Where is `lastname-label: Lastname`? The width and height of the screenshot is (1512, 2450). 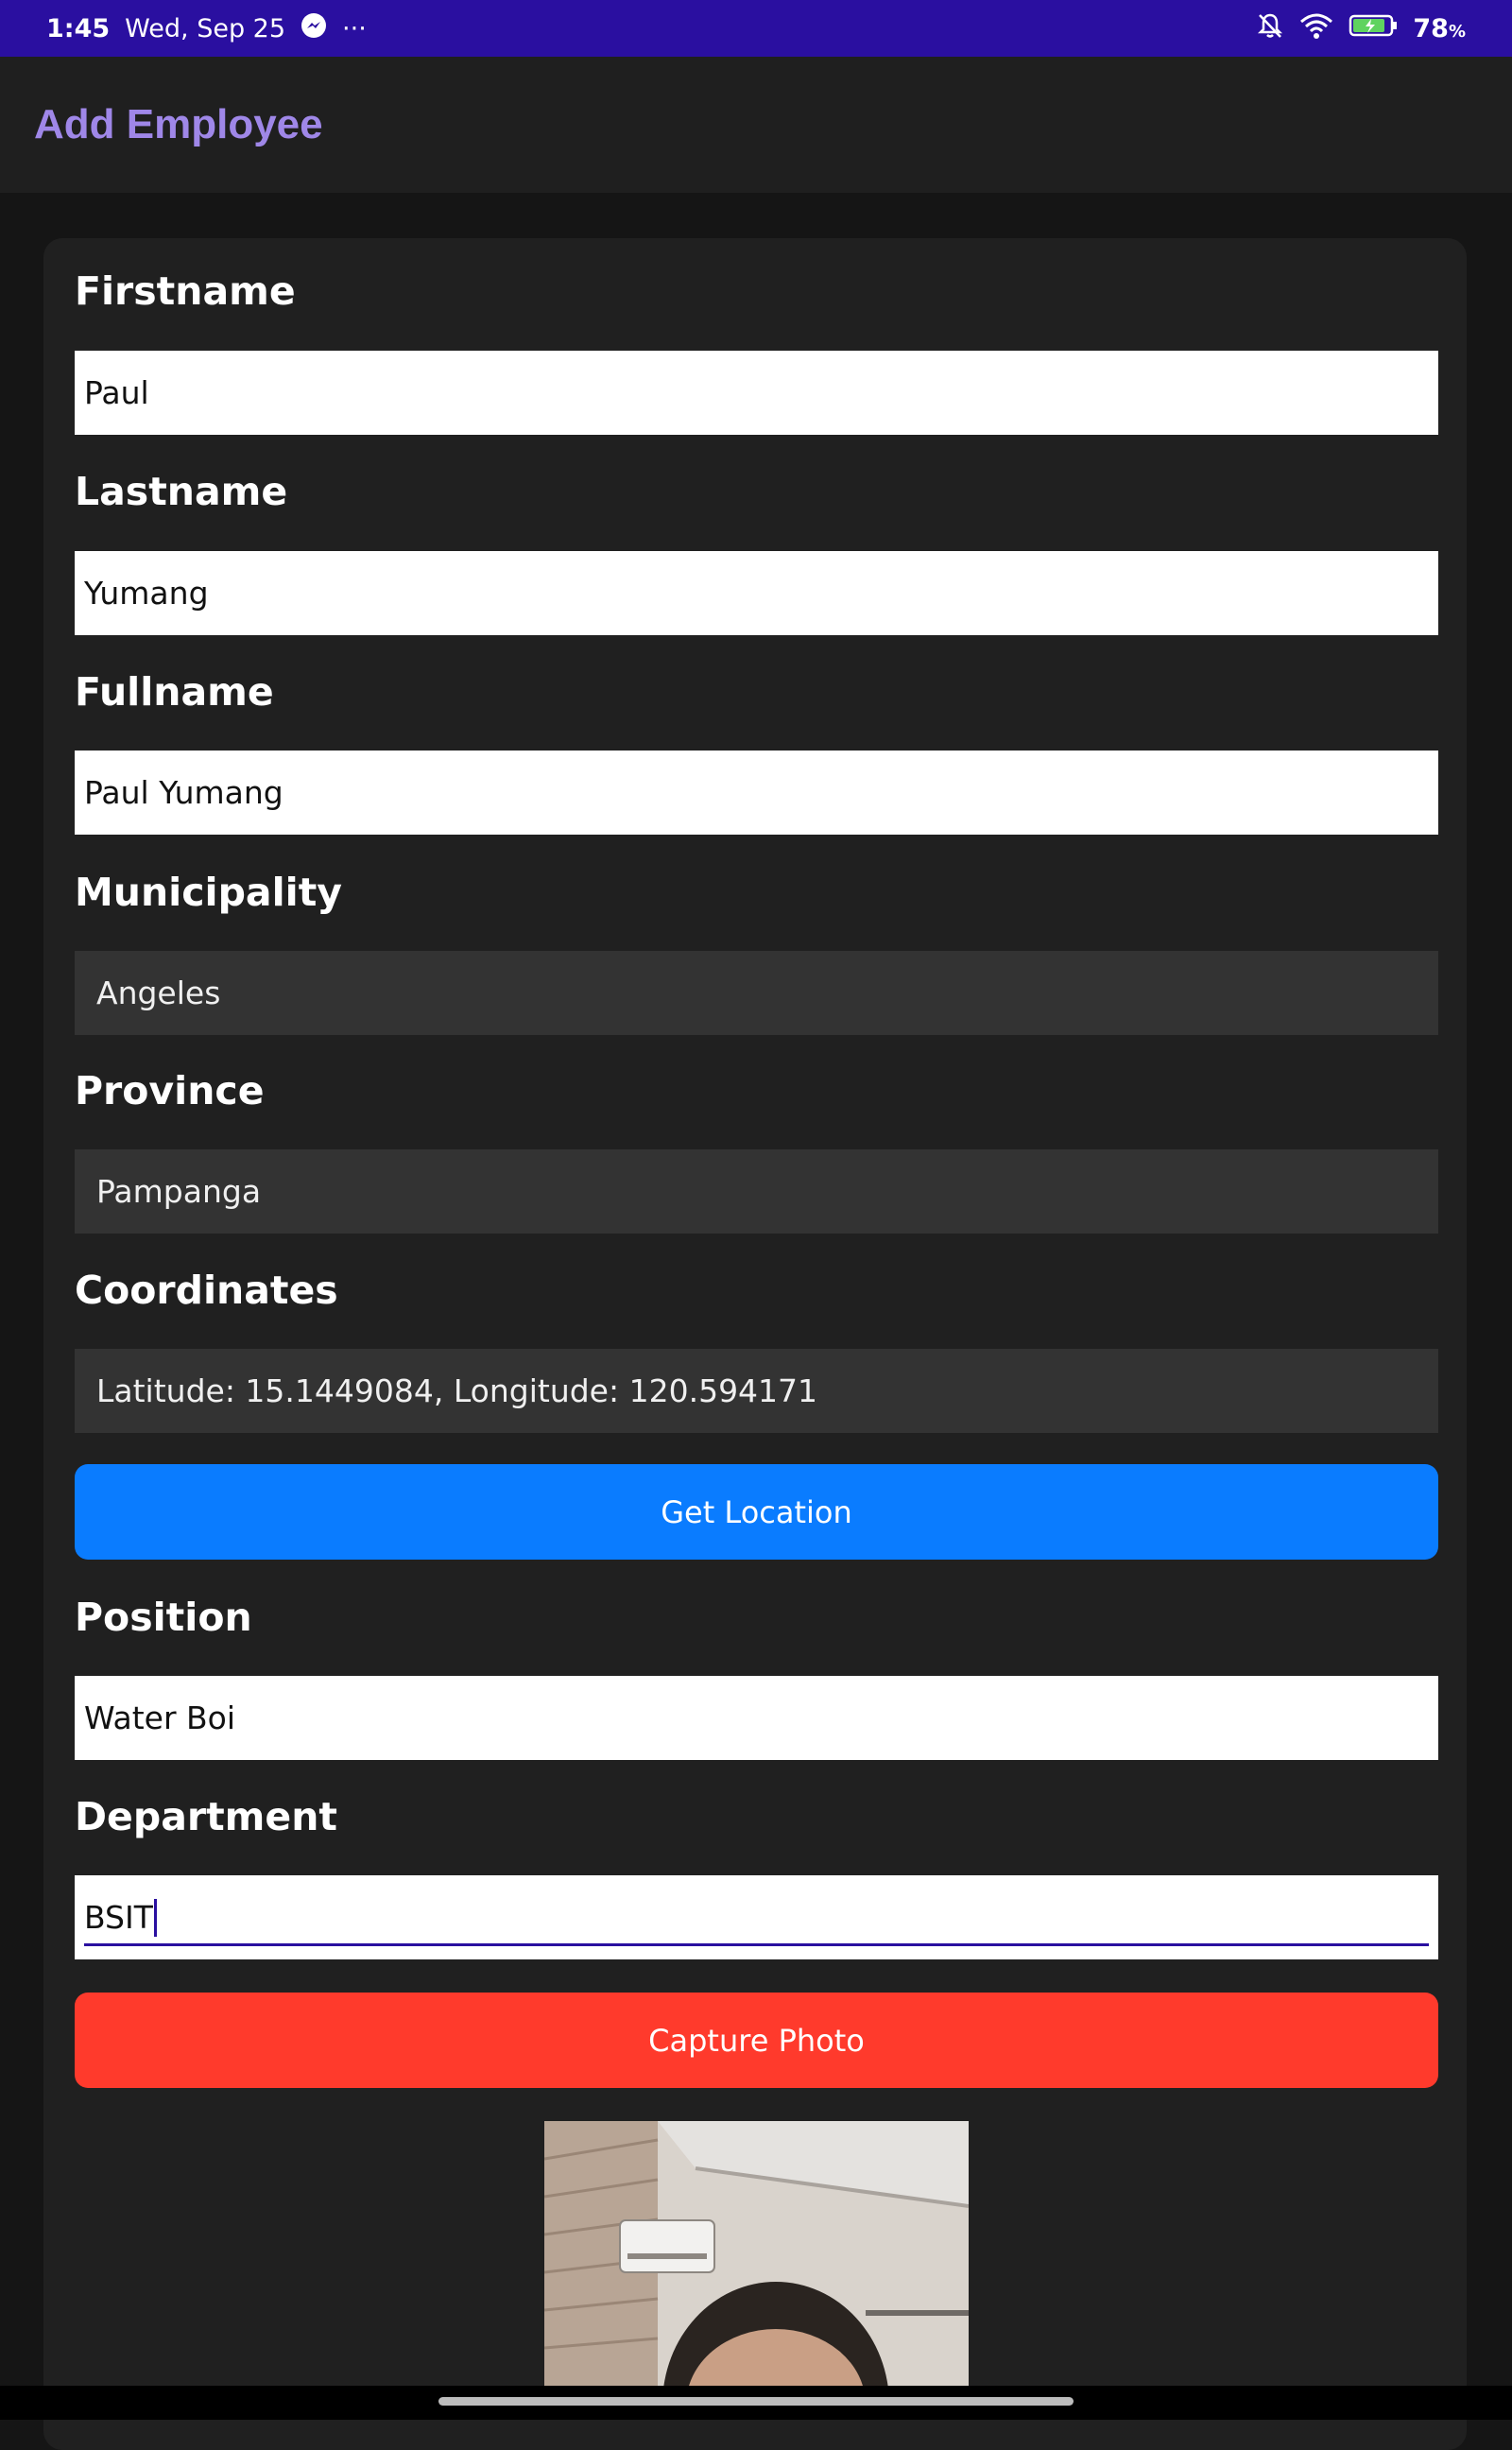
lastname-label: Lastname is located at coordinates (181, 492).